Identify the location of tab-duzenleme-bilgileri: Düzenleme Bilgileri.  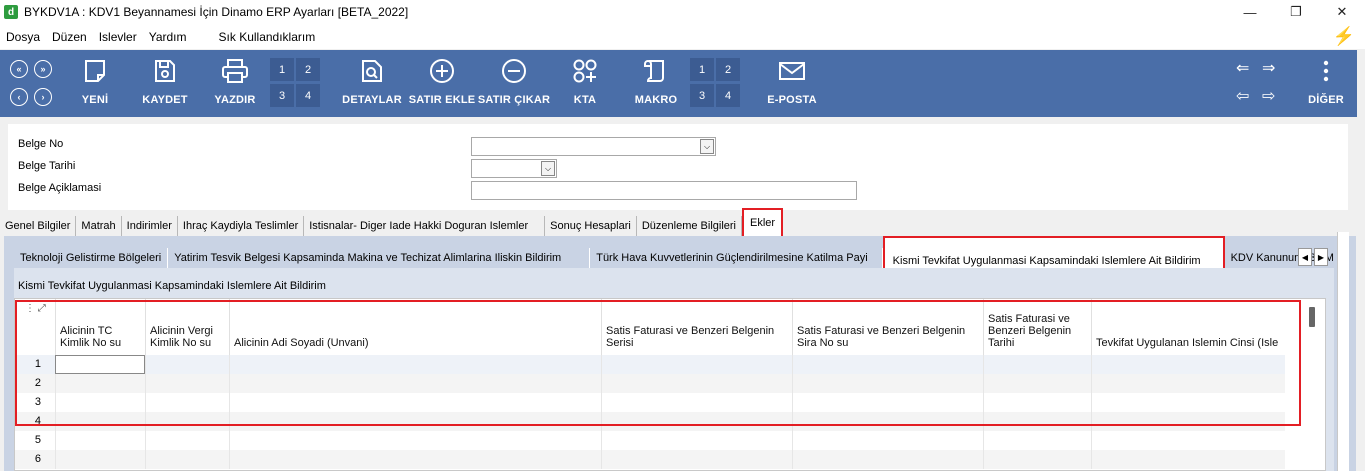
(689, 226).